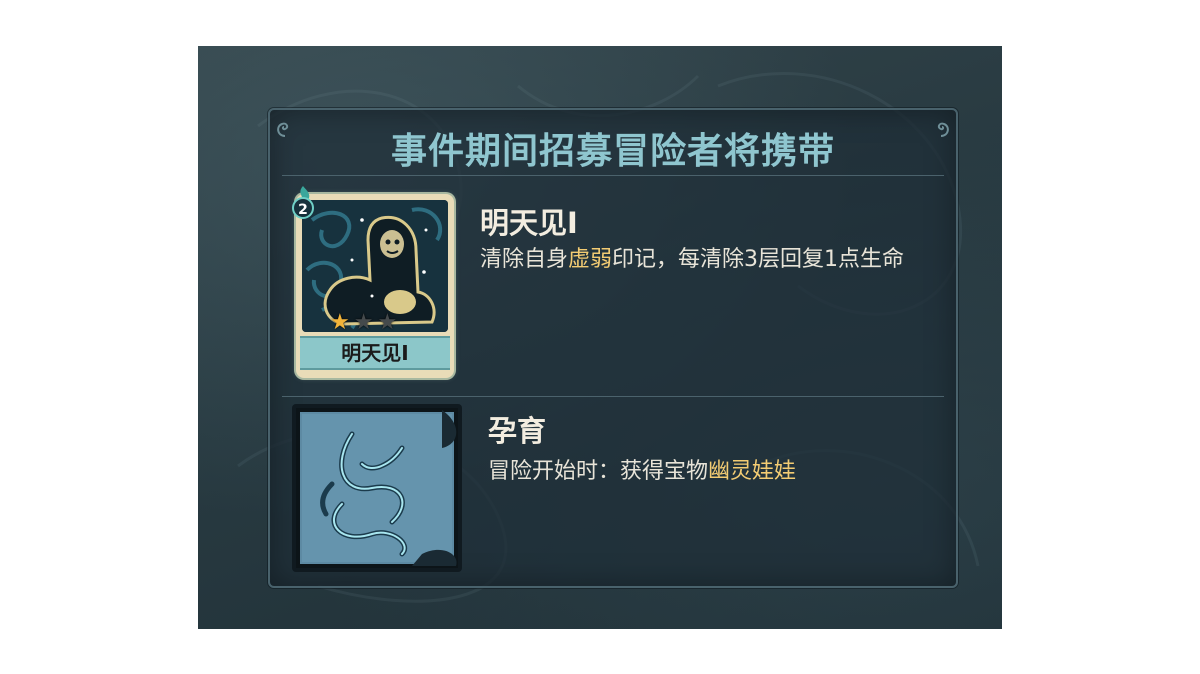  What do you see at coordinates (375, 353) in the screenshot?
I see `card-name-banner: 明天见I` at bounding box center [375, 353].